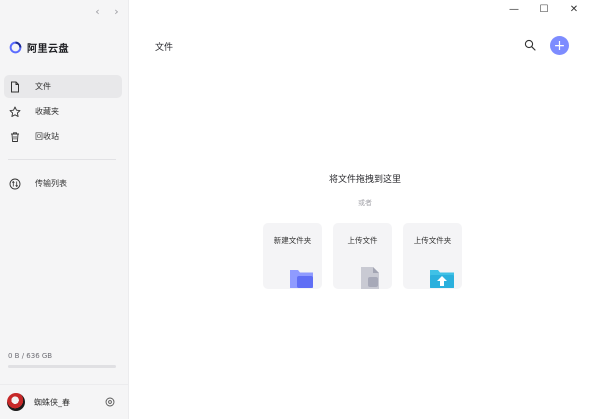 This screenshot has height=419, width=589. Describe the element at coordinates (116, 11) in the screenshot. I see `forward-button: ›` at that location.